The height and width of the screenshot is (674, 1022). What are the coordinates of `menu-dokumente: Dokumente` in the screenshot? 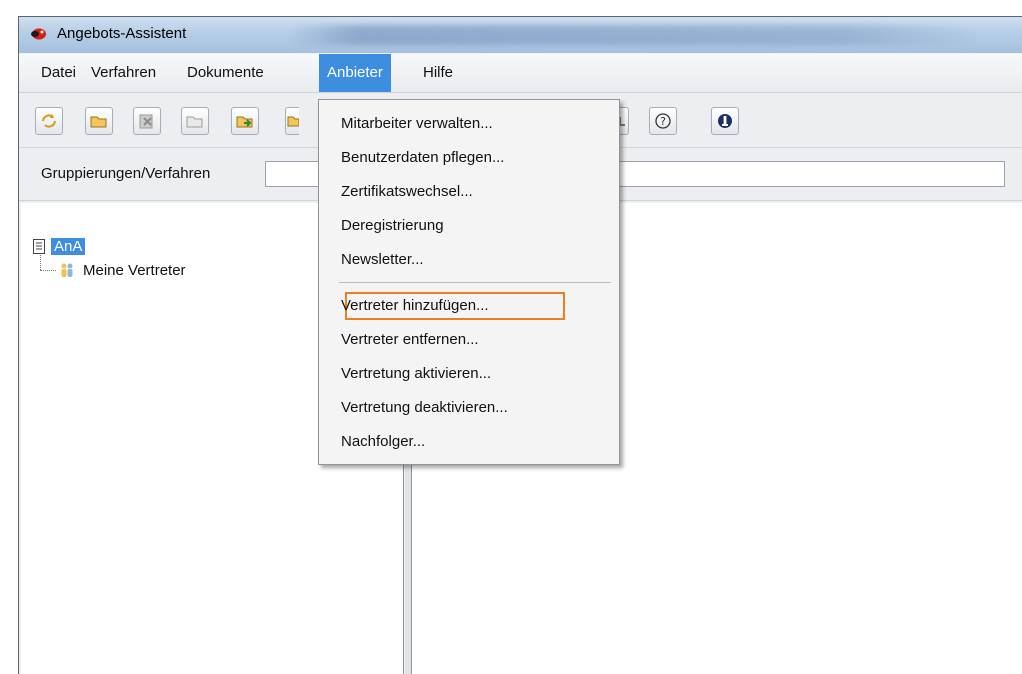 It's located at (225, 73).